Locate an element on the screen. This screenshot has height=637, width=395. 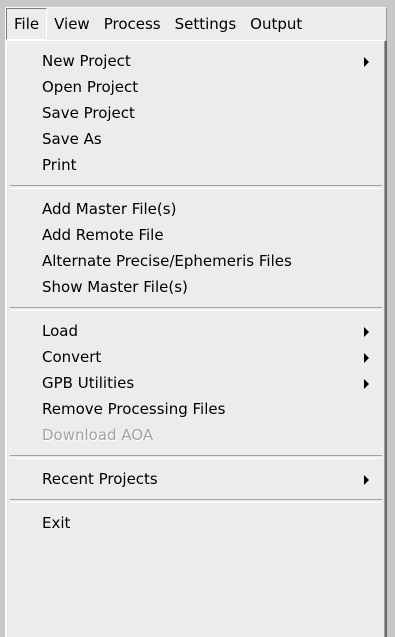
menu-item-open-project: Open Project is located at coordinates (196, 87).